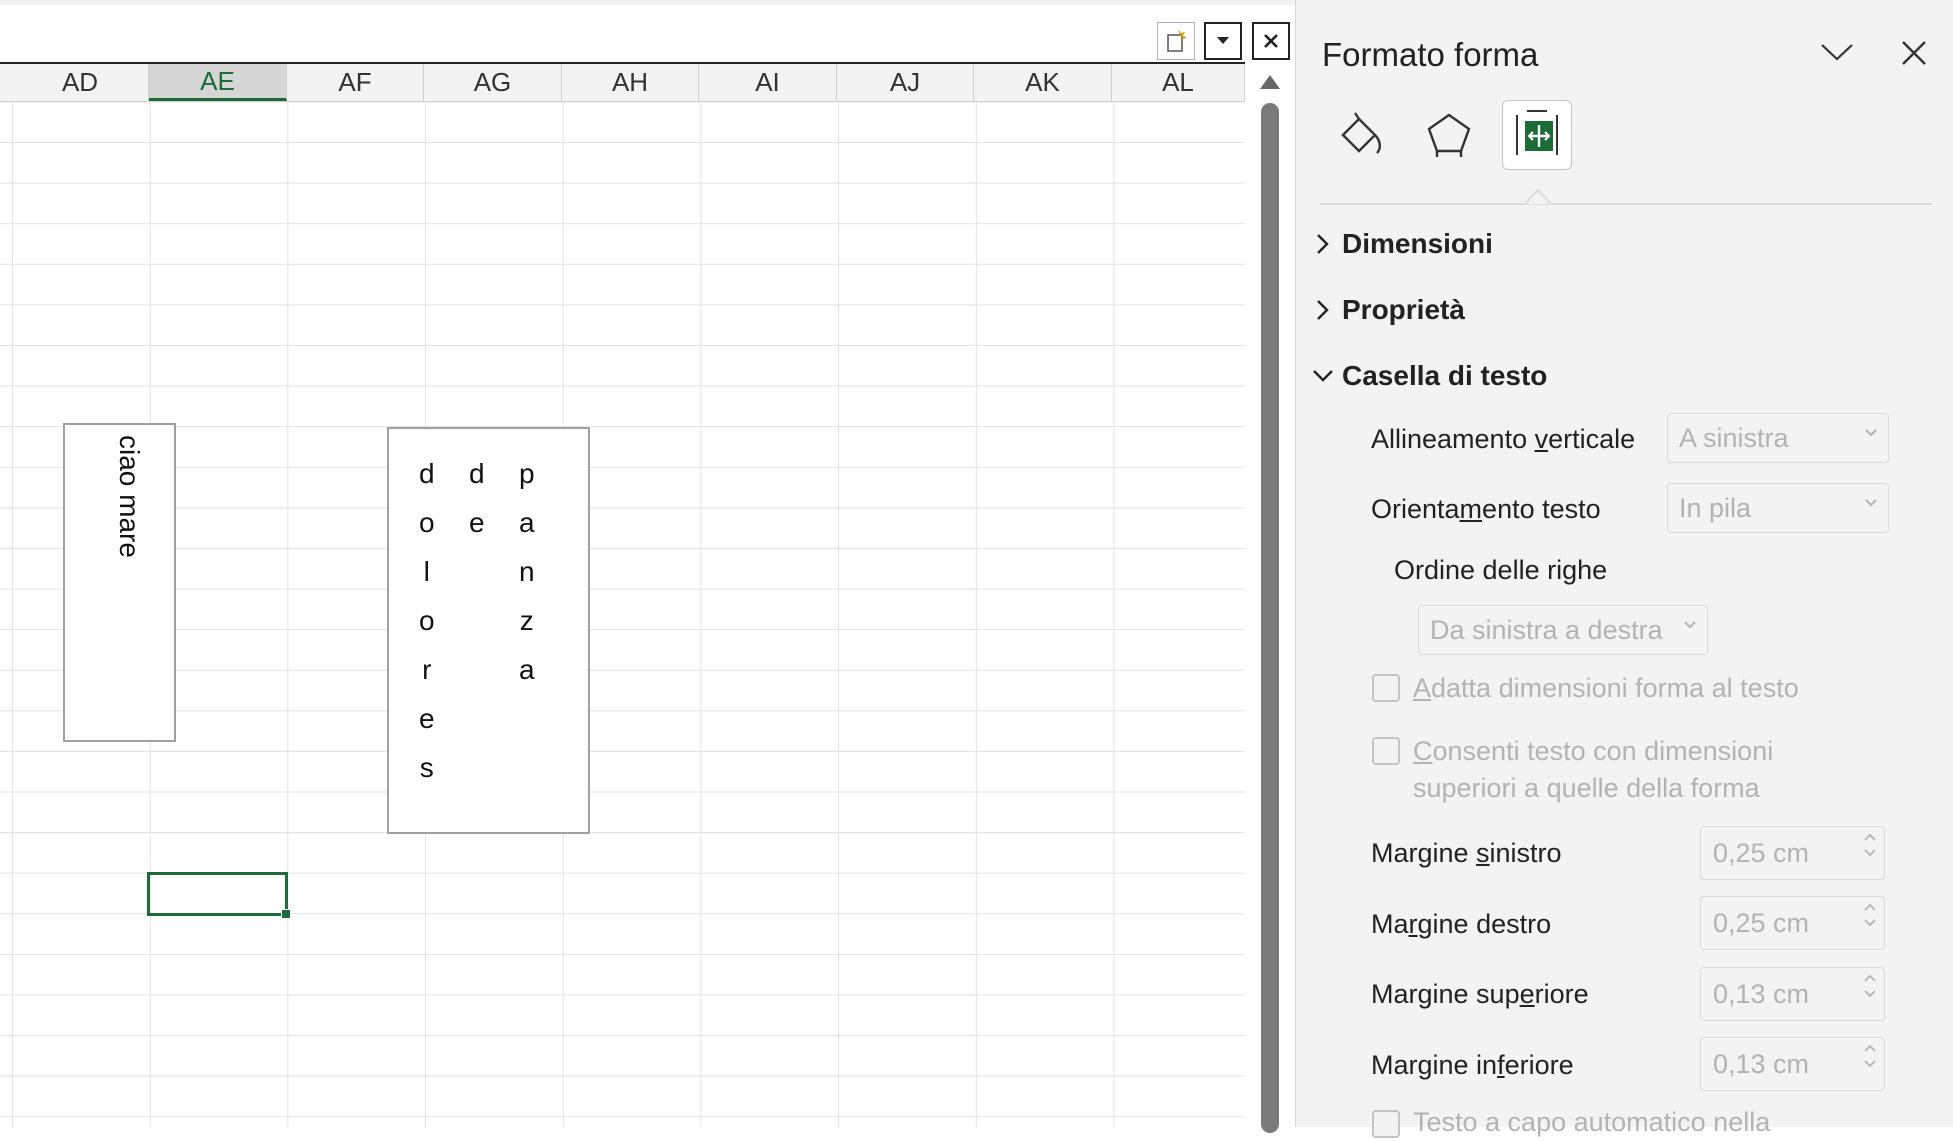 The width and height of the screenshot is (1953, 1141). I want to click on section-proprieta-label: Proprietà, so click(1403, 309).